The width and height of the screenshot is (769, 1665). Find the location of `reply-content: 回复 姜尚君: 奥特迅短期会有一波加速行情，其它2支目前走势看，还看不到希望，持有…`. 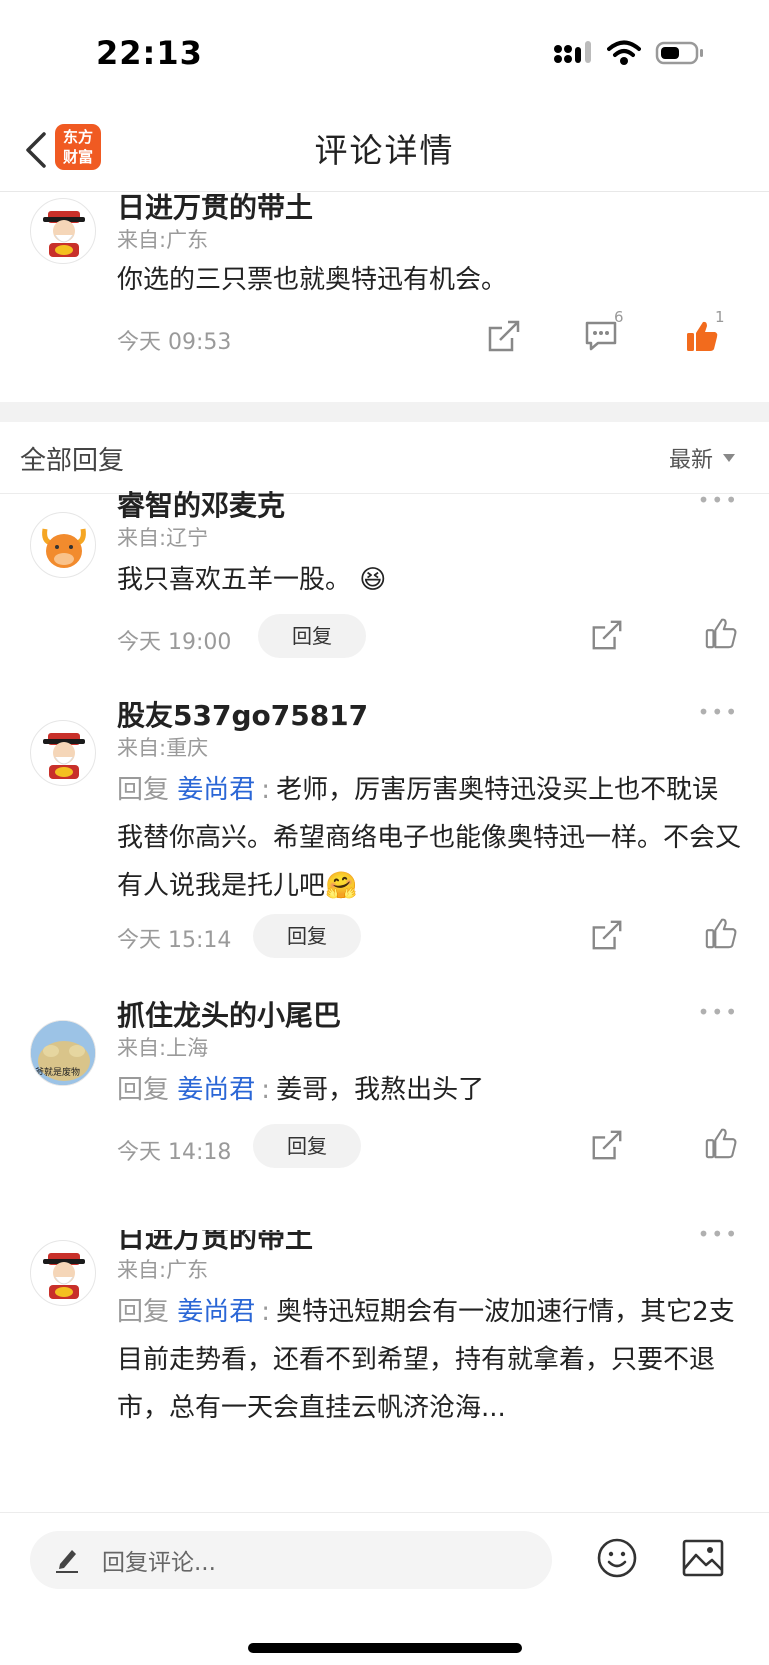

reply-content: 回复 姜尚君: 奥特迅短期会有一波加速行情，其它2支目前走势看，还看不到希望，持有… is located at coordinates (429, 1360).